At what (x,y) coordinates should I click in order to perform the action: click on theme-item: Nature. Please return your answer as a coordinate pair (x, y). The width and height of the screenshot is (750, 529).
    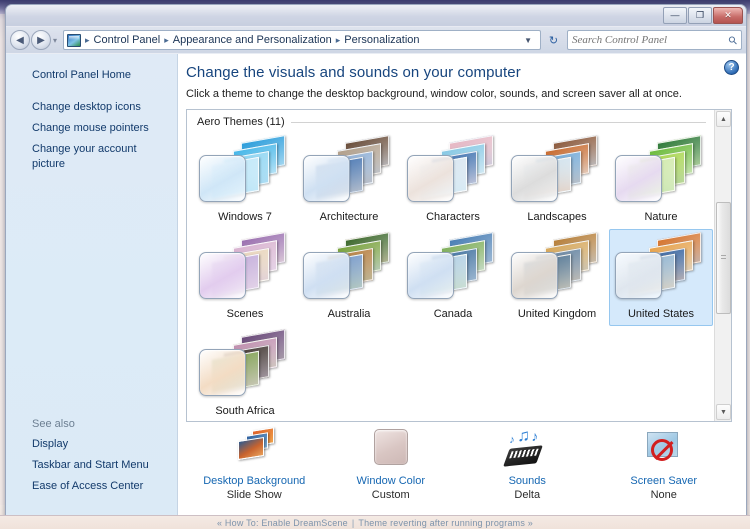
    Looking at the image, I should click on (661, 180).